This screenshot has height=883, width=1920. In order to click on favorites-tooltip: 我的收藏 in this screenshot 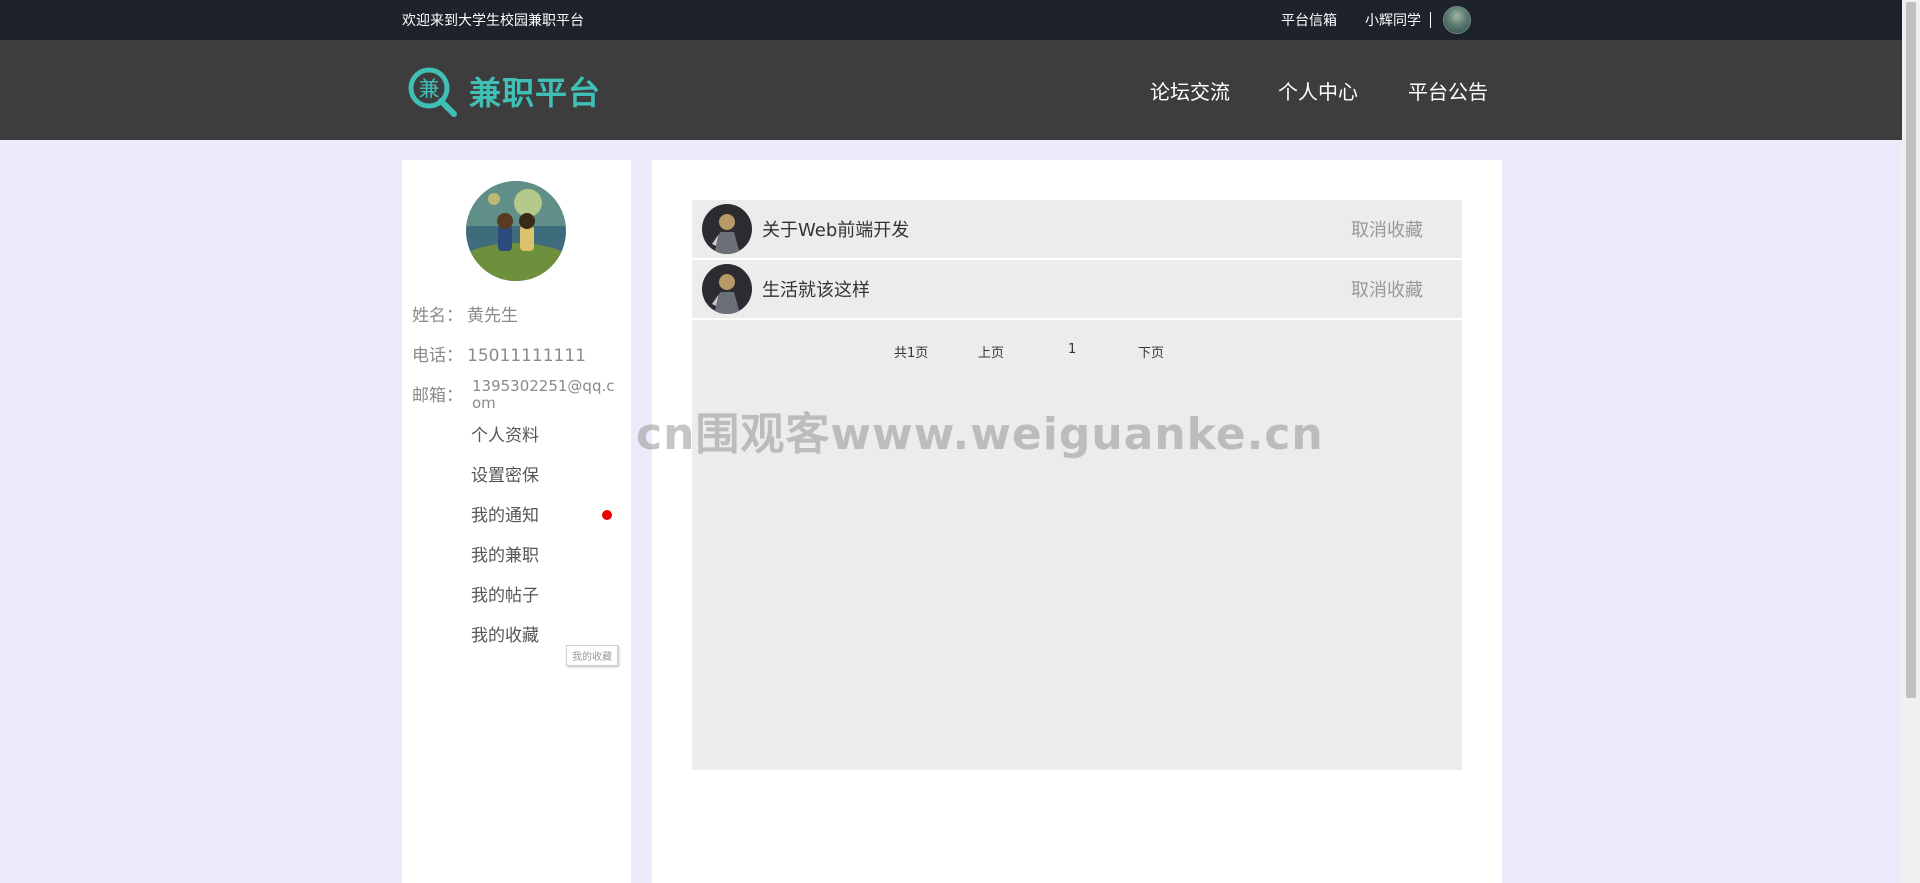, I will do `click(592, 655)`.